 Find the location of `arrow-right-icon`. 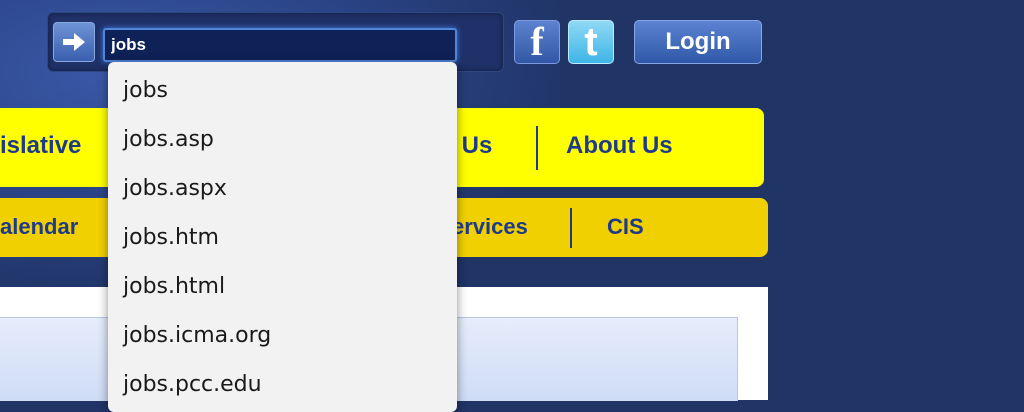

arrow-right-icon is located at coordinates (74, 42).